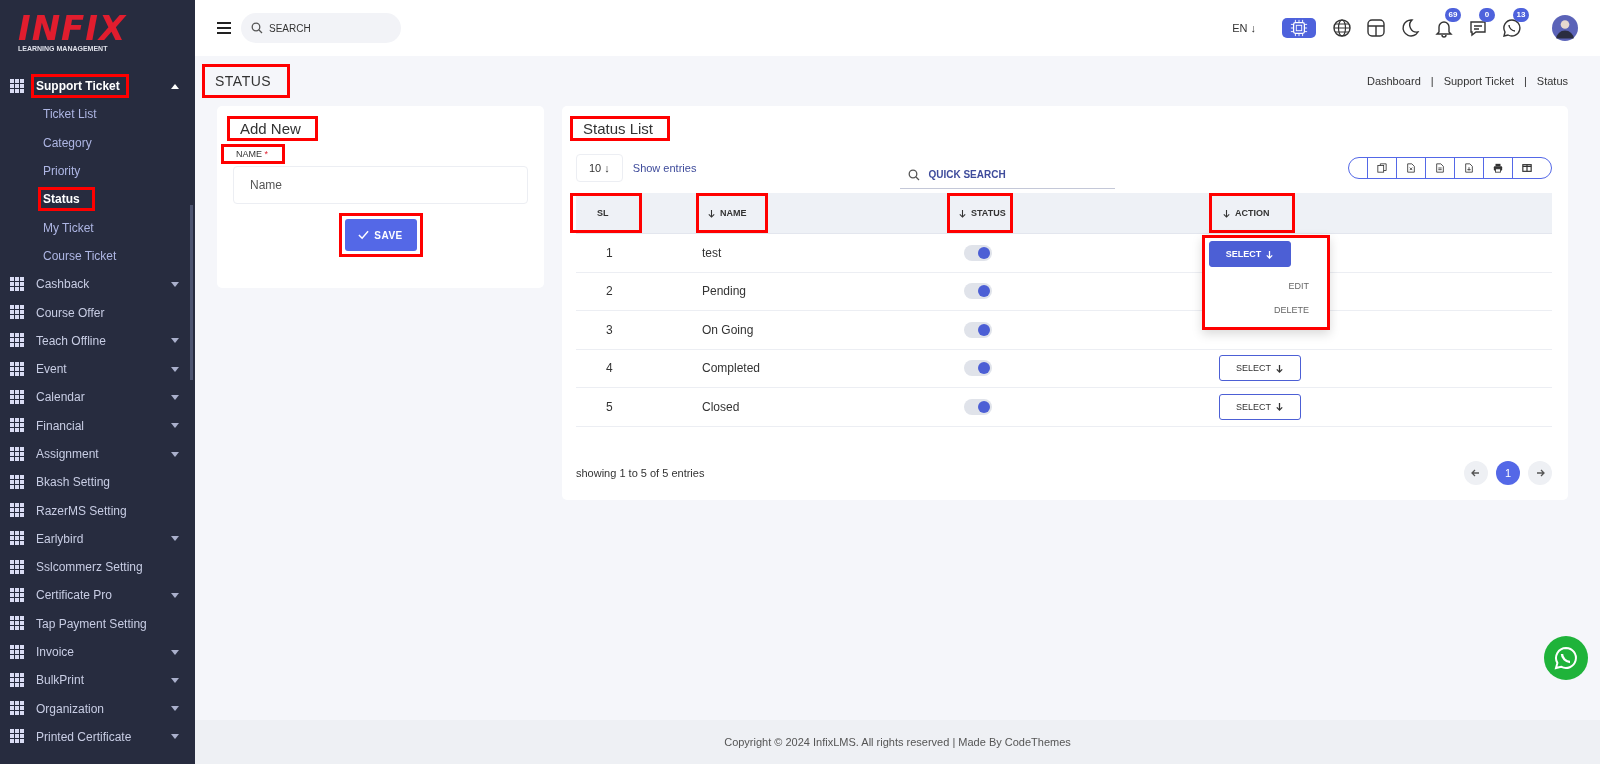  I want to click on search-field: SEARCH, so click(321, 28).